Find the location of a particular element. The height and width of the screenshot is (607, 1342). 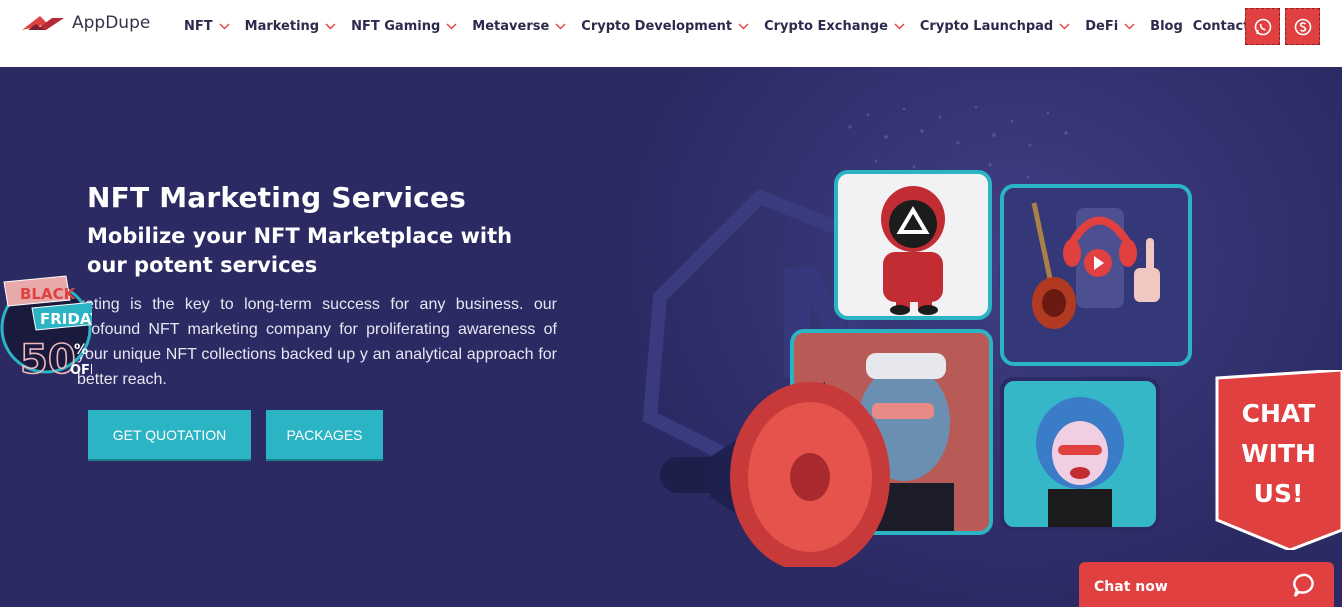

nav-label: NFT is located at coordinates (198, 26).